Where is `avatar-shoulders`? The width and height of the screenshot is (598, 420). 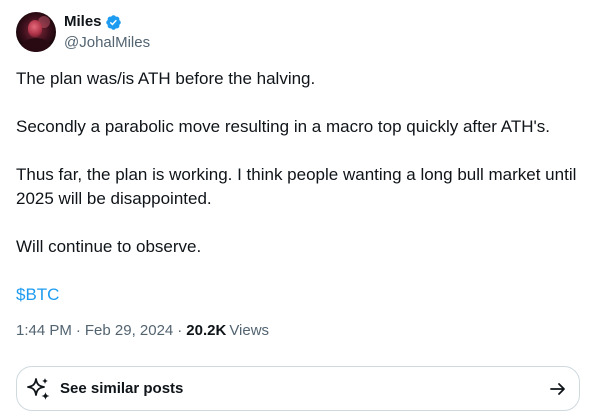
avatar-shoulders is located at coordinates (36, 45).